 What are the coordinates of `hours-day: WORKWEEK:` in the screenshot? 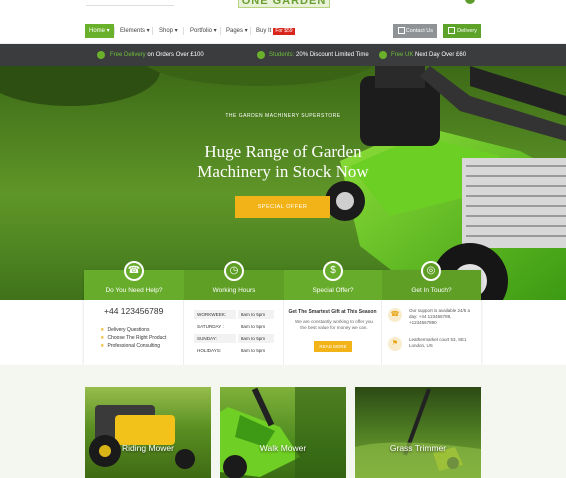 It's located at (215, 315).